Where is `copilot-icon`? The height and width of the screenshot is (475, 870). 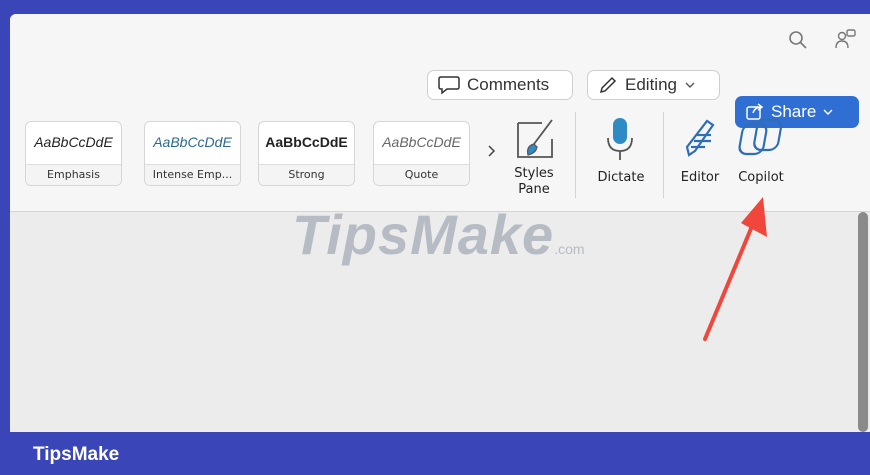 copilot-icon is located at coordinates (759, 138).